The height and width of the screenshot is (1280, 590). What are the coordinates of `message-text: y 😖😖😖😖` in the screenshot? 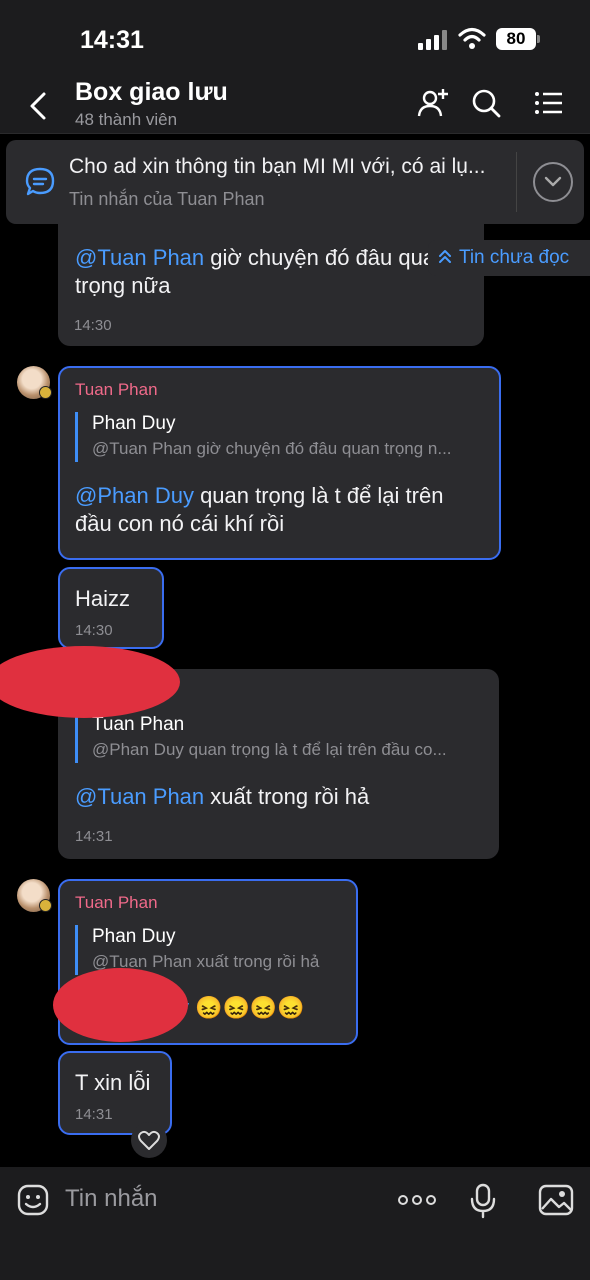 It's located at (241, 1008).